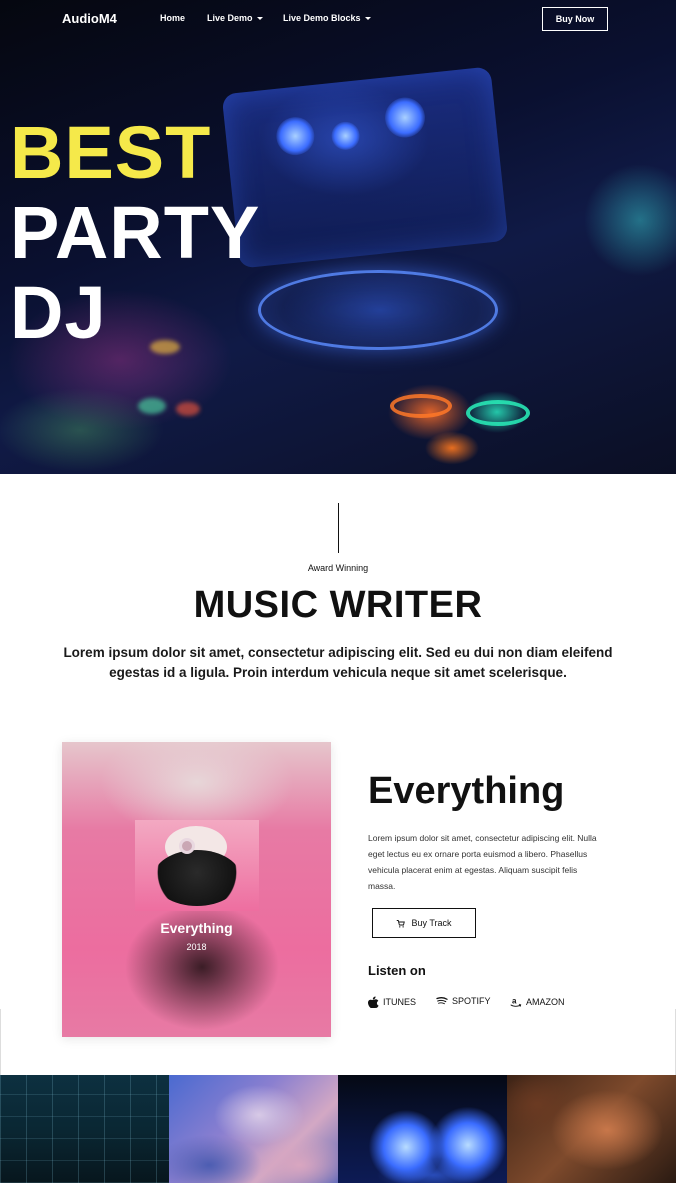 This screenshot has height=1183, width=676. I want to click on itunes-link: ITUNES, so click(392, 1002).